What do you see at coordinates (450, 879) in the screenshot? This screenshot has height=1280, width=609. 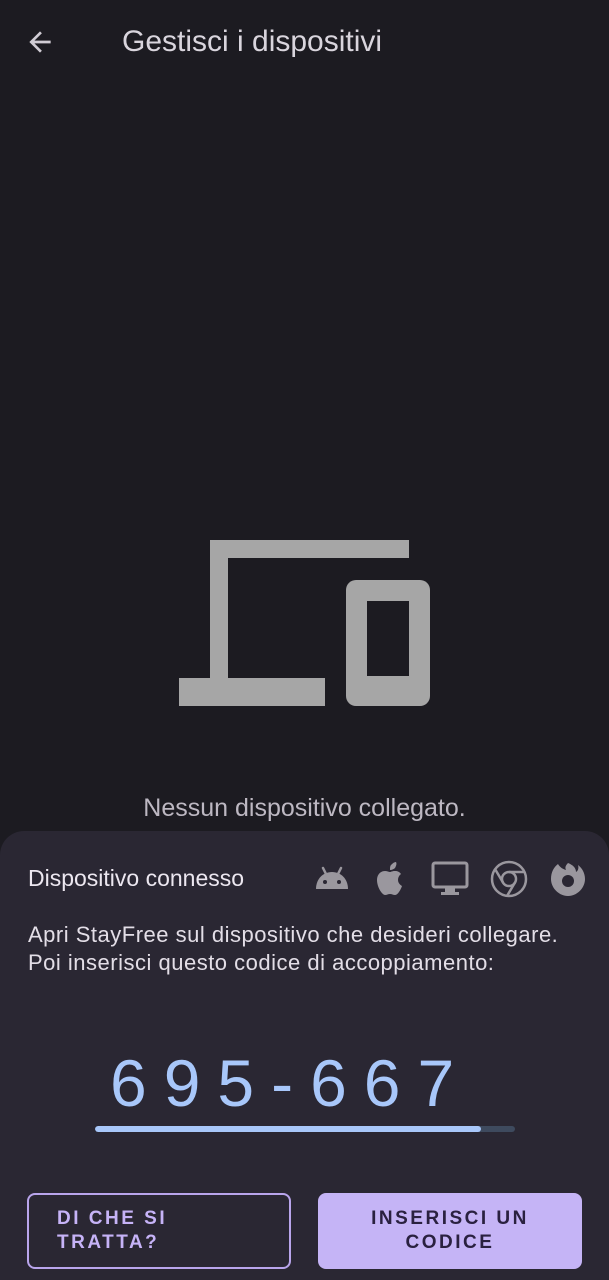 I see `desktop-icon` at bounding box center [450, 879].